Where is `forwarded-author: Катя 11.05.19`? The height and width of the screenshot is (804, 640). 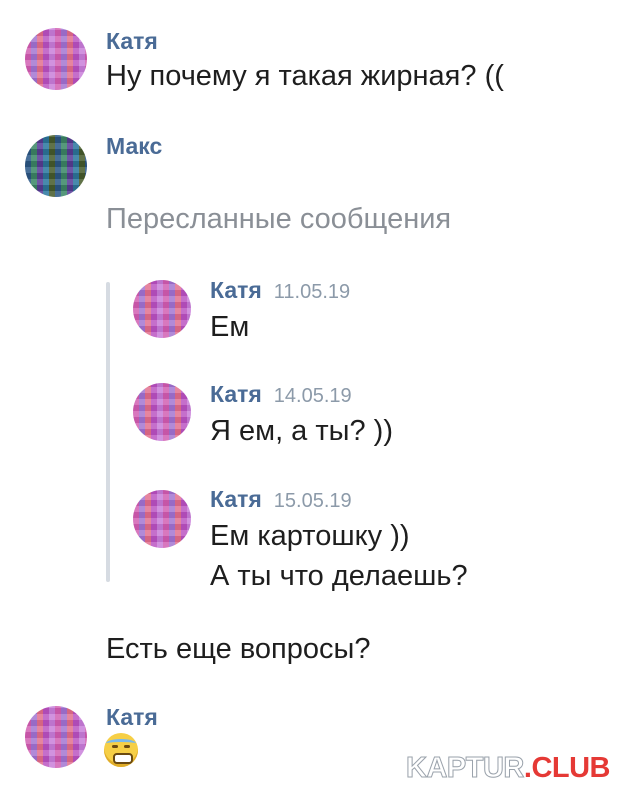
forwarded-author: Катя 11.05.19 is located at coordinates (280, 290).